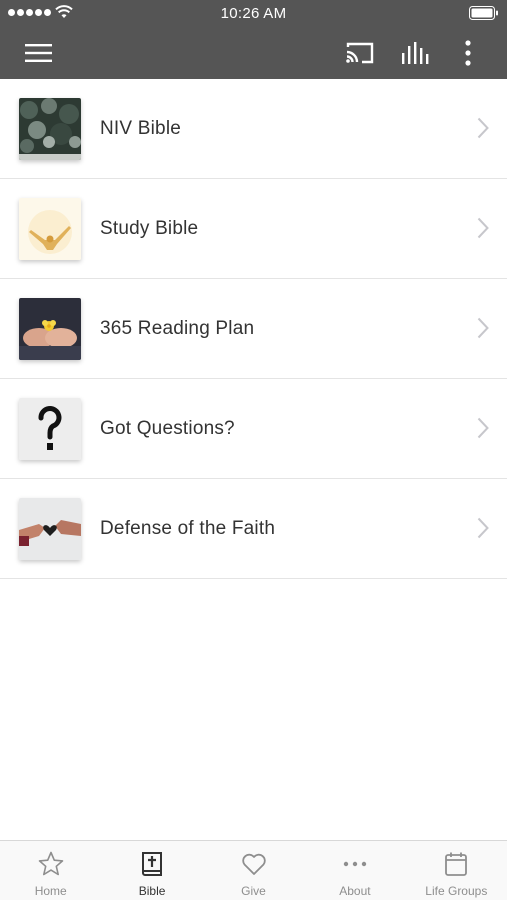  I want to click on more-options-button, so click(468, 53).